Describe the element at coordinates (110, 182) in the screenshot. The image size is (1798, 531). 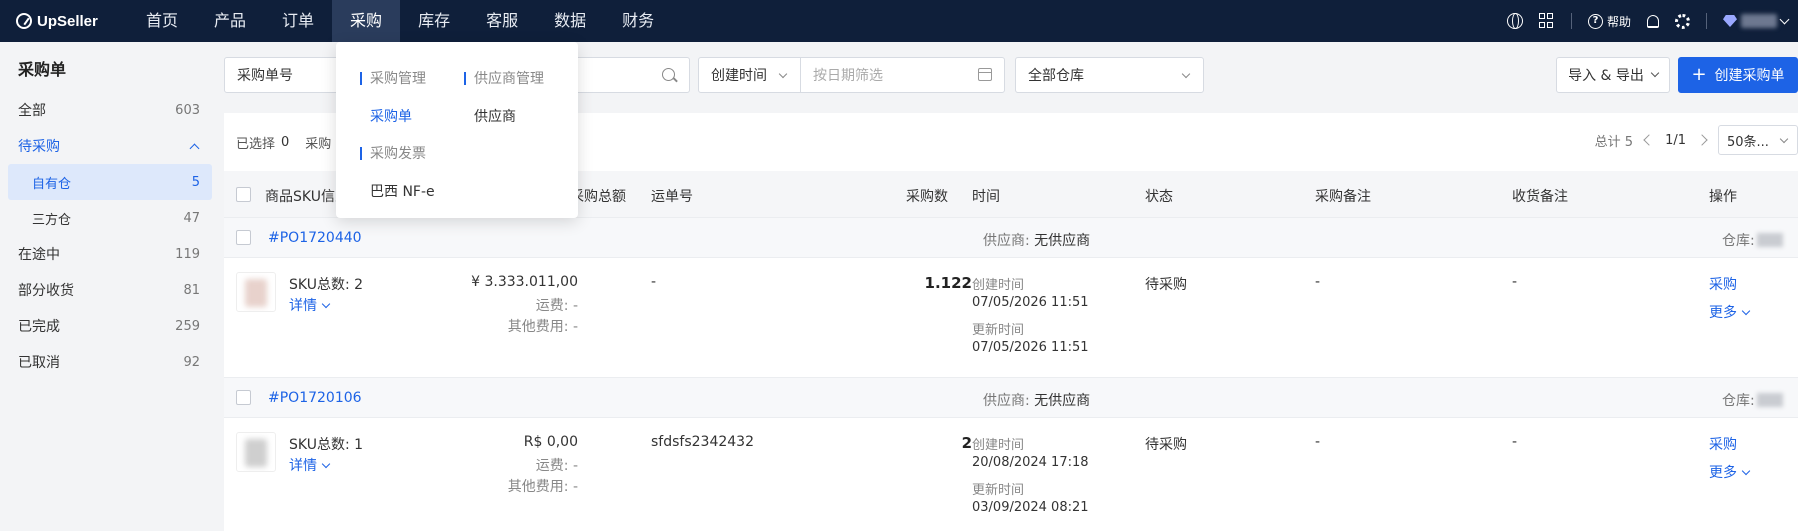
I see `sidebar-item-own-warehouse: 自有仓 5` at that location.